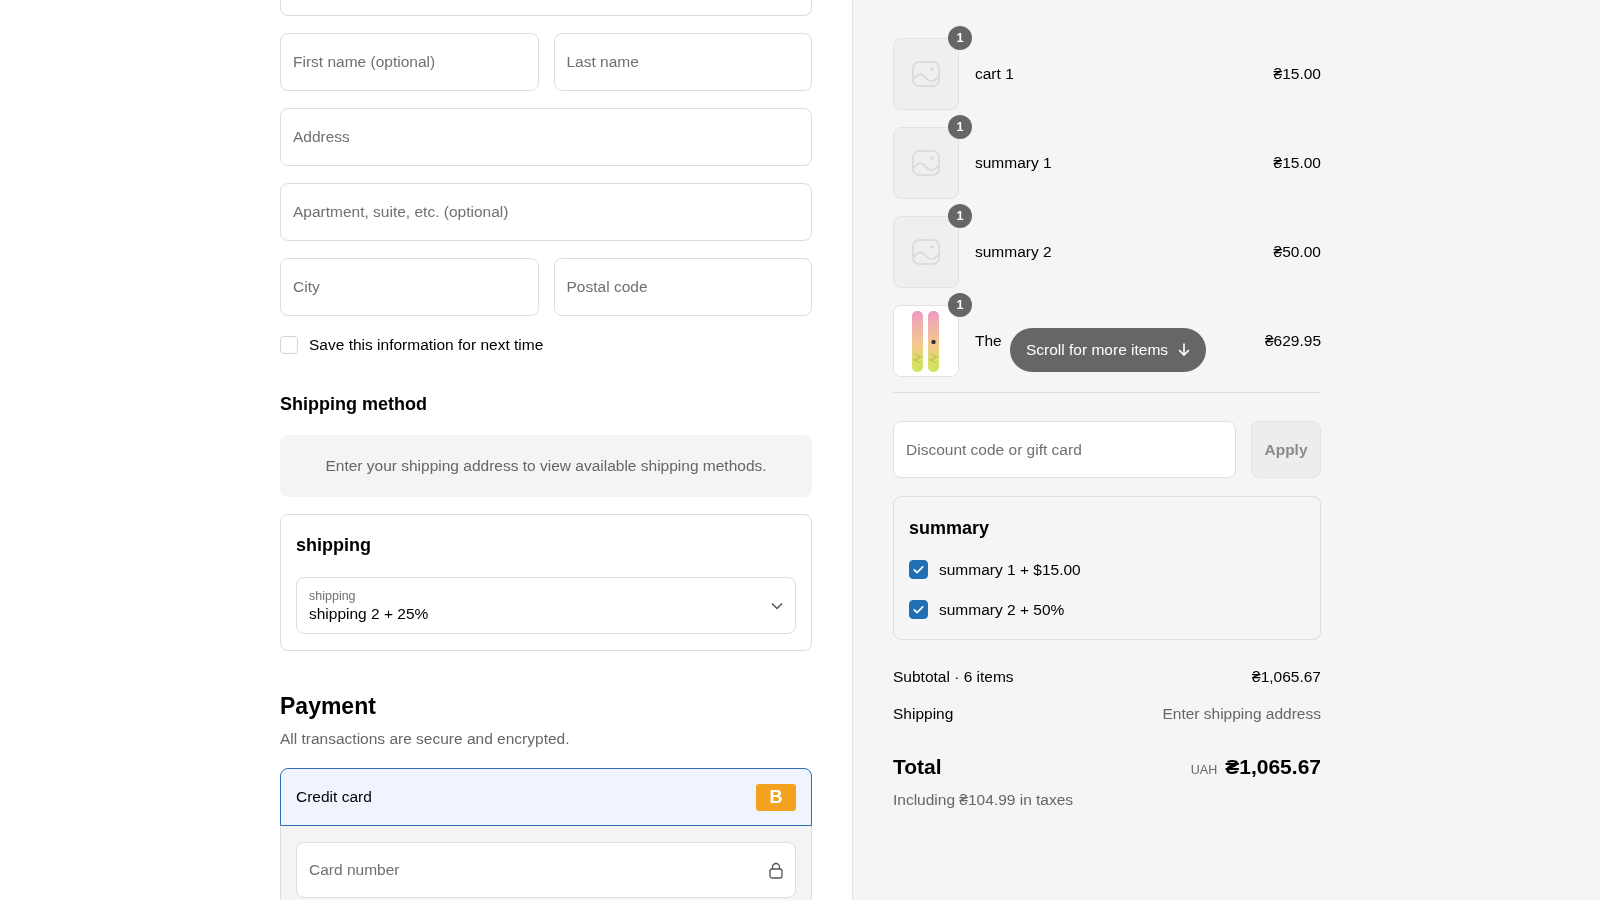 This screenshot has height=900, width=1600. What do you see at coordinates (1241, 714) in the screenshot?
I see `shipping-value: Enter shipping address` at bounding box center [1241, 714].